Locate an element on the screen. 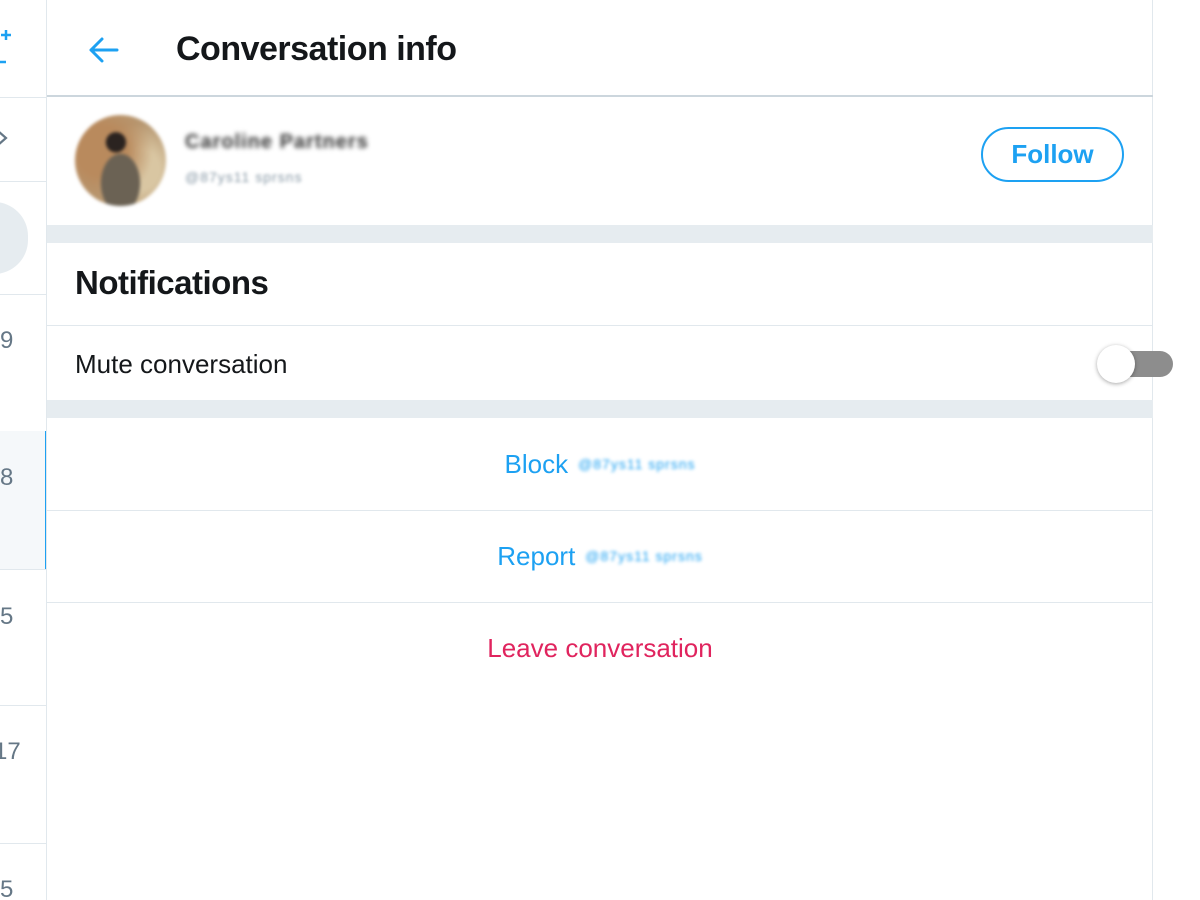 This screenshot has height=900, width=1200. report-handle: @87ys11 sprsns is located at coordinates (644, 556).